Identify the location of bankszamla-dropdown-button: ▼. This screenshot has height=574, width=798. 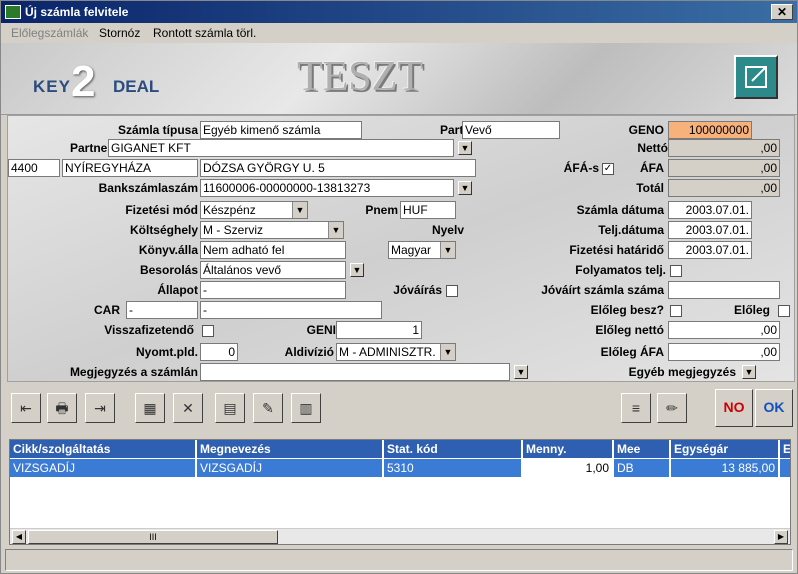
(465, 188).